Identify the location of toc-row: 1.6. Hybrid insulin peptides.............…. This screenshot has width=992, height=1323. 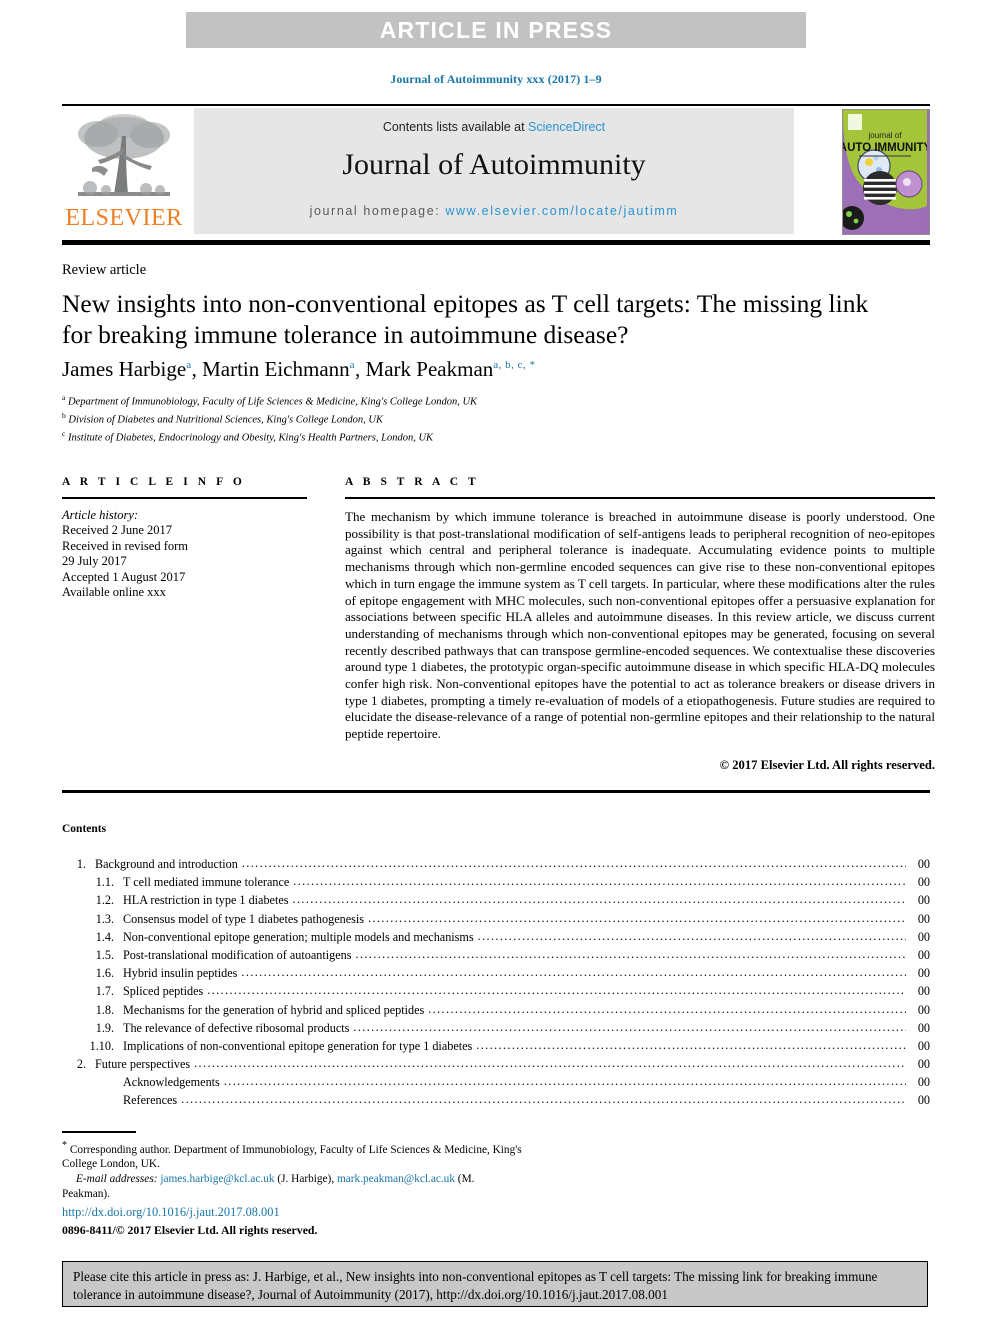
(496, 974).